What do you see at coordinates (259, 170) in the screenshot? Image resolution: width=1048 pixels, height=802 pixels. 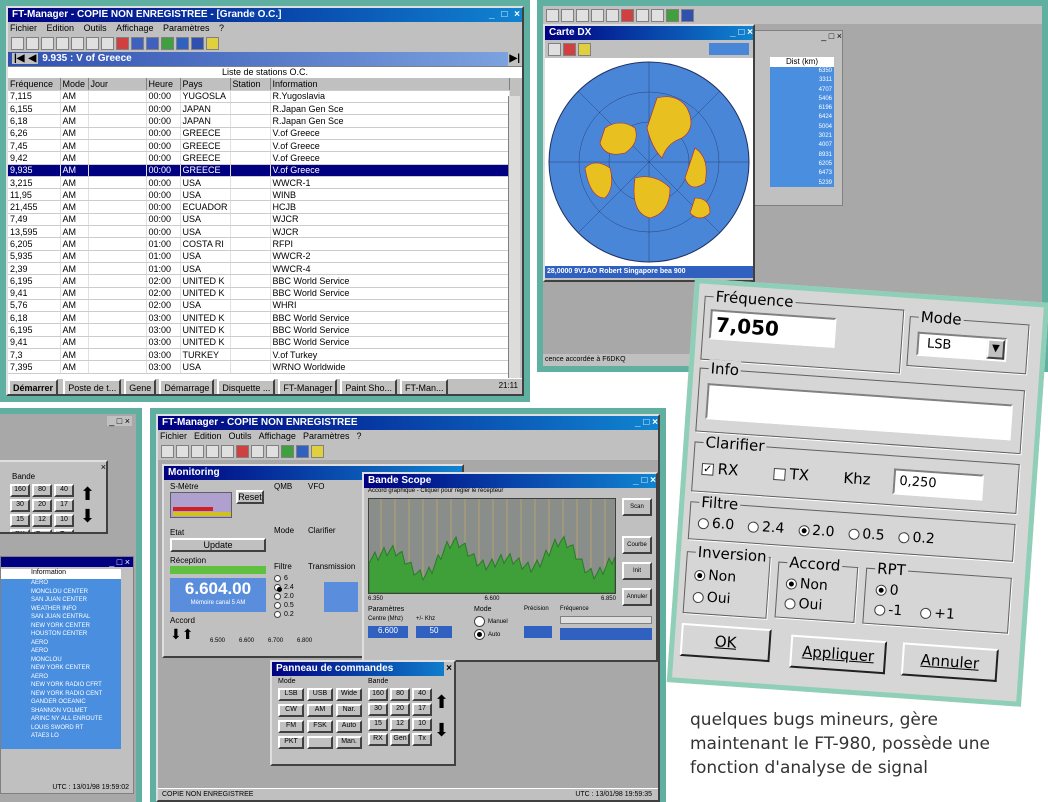 I see `table-row: 9,935 AM 00:00 GREECE V.of Greece` at bounding box center [259, 170].